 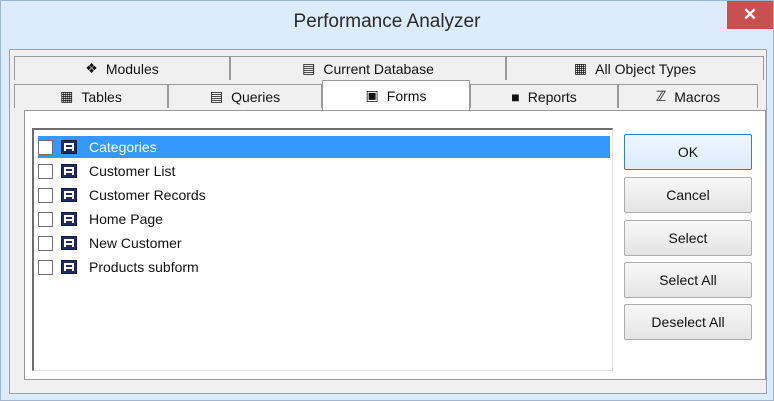 What do you see at coordinates (325, 171) in the screenshot?
I see `list-item: Customer List` at bounding box center [325, 171].